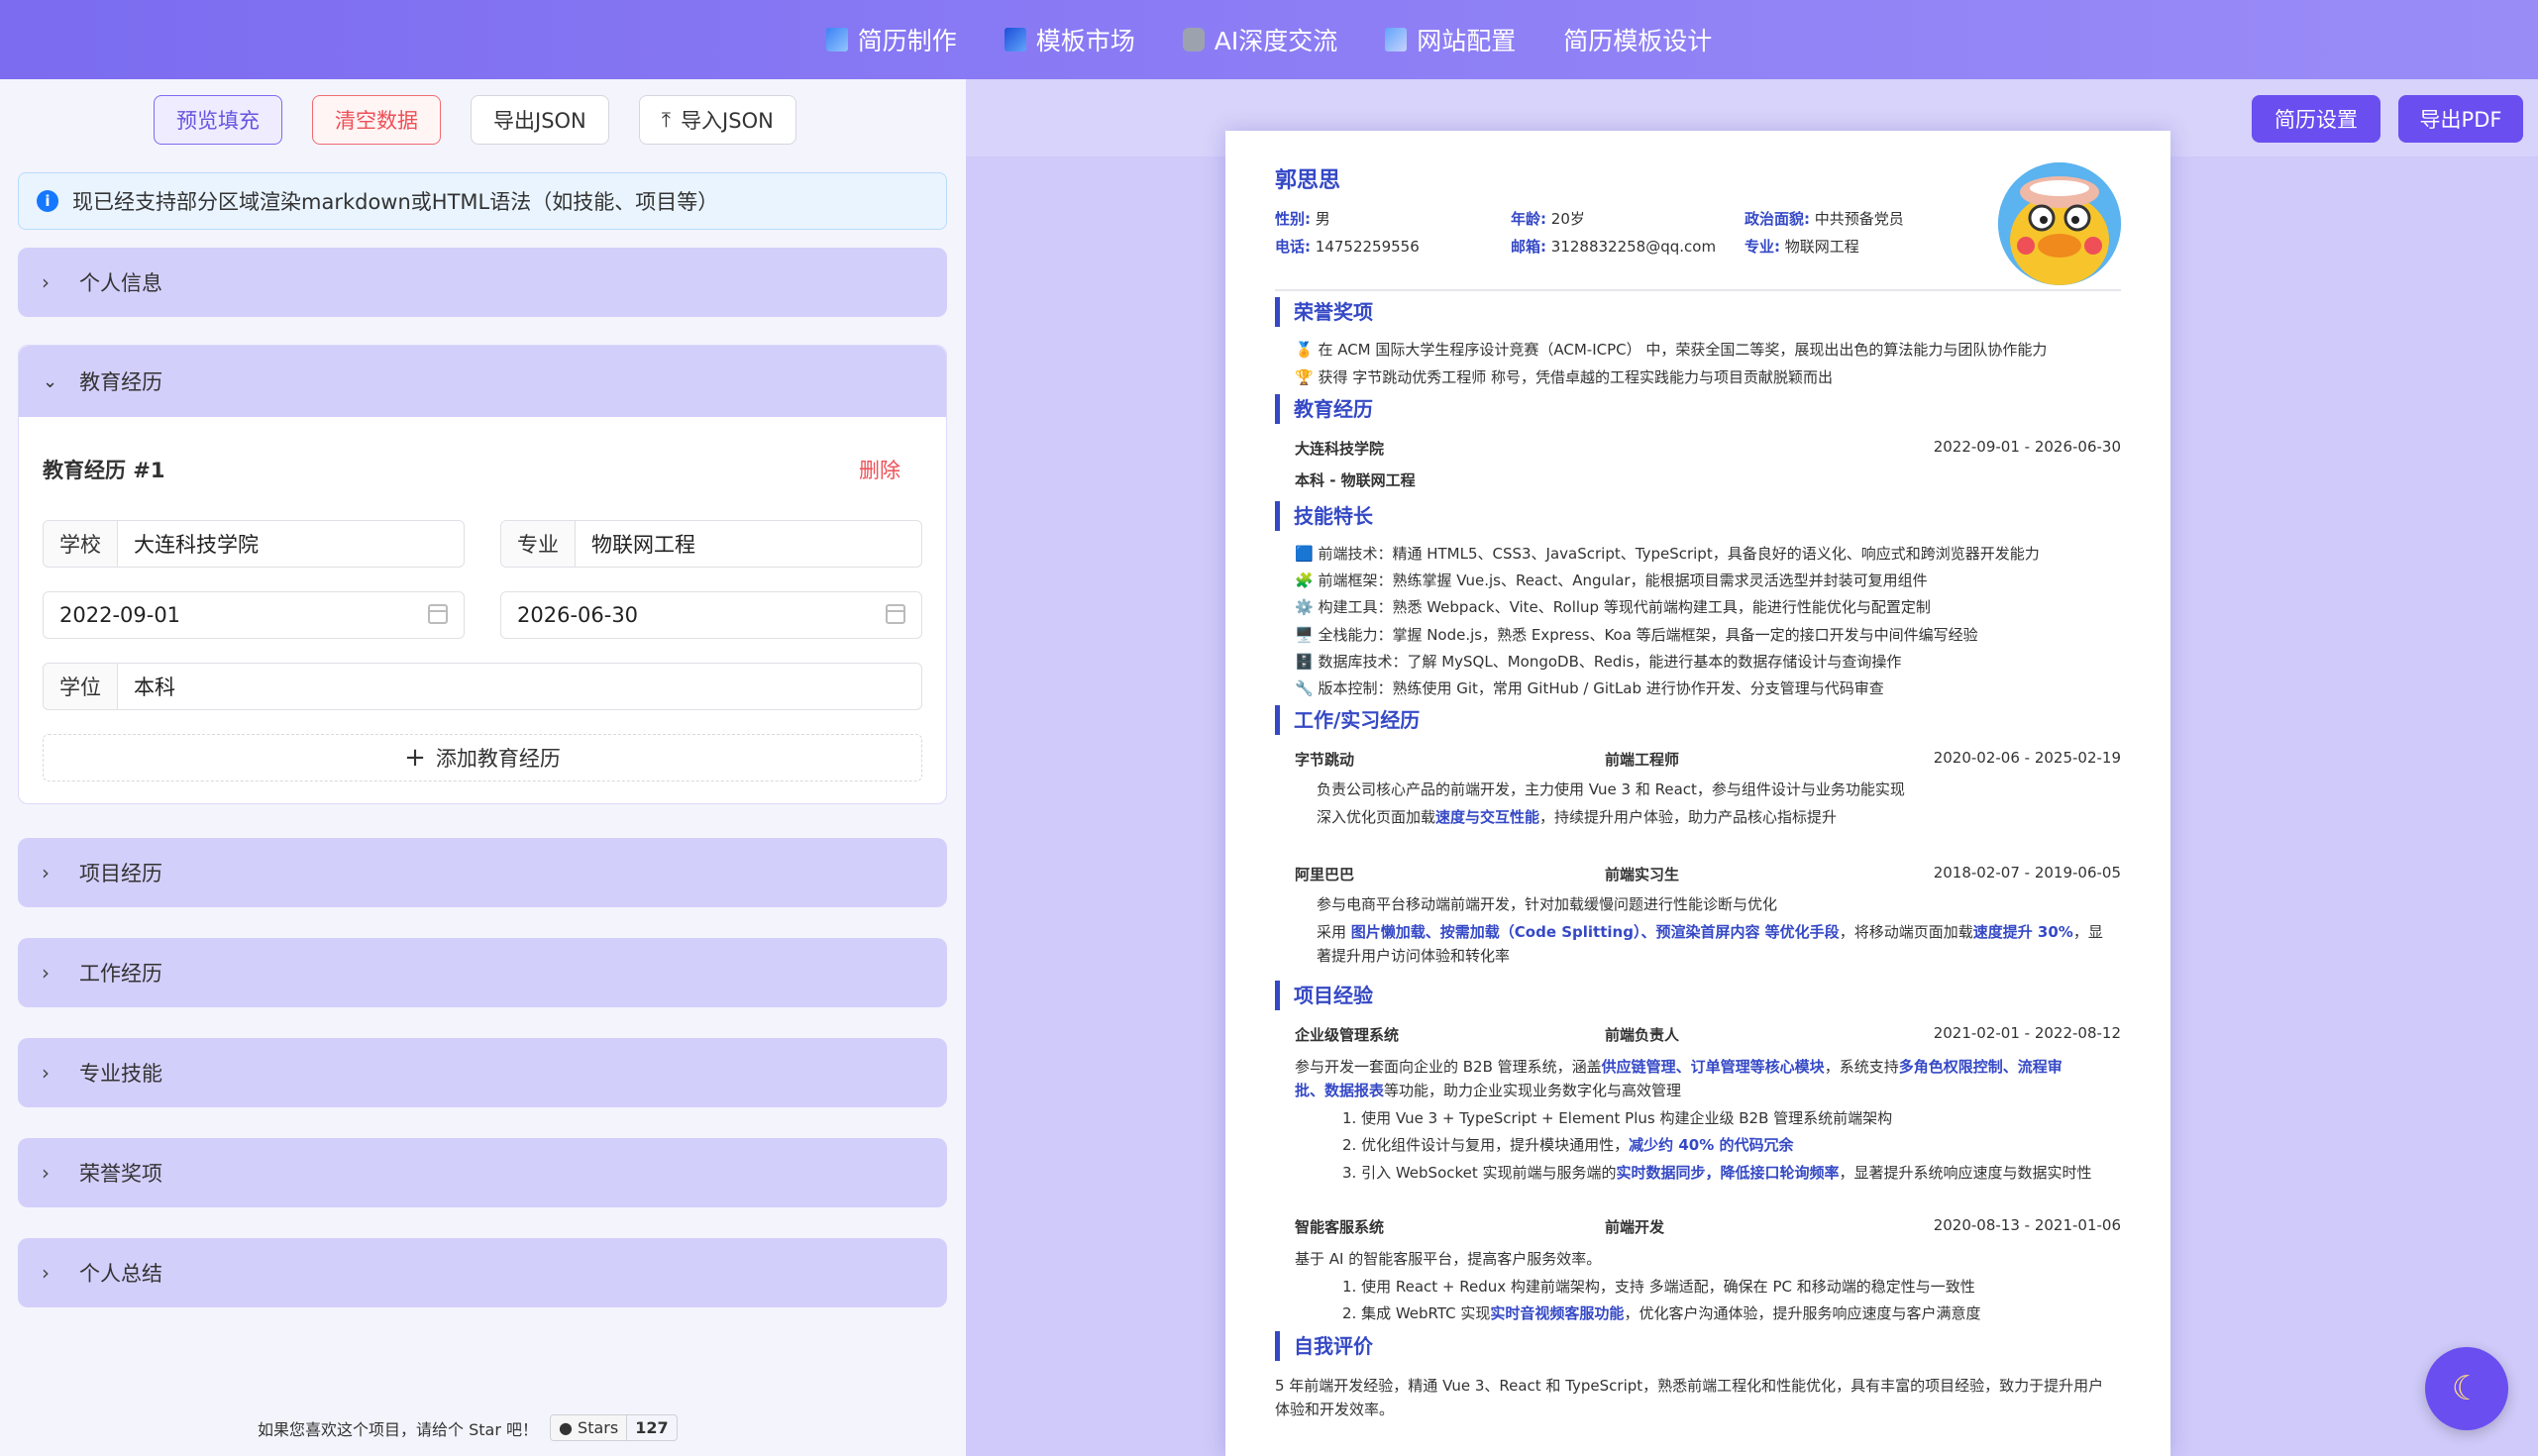 This screenshot has height=1456, width=2538. What do you see at coordinates (1448, 1067) in the screenshot?
I see `text: 参与开发一套面向企业的 B2B 管理系统，涵盖` at bounding box center [1448, 1067].